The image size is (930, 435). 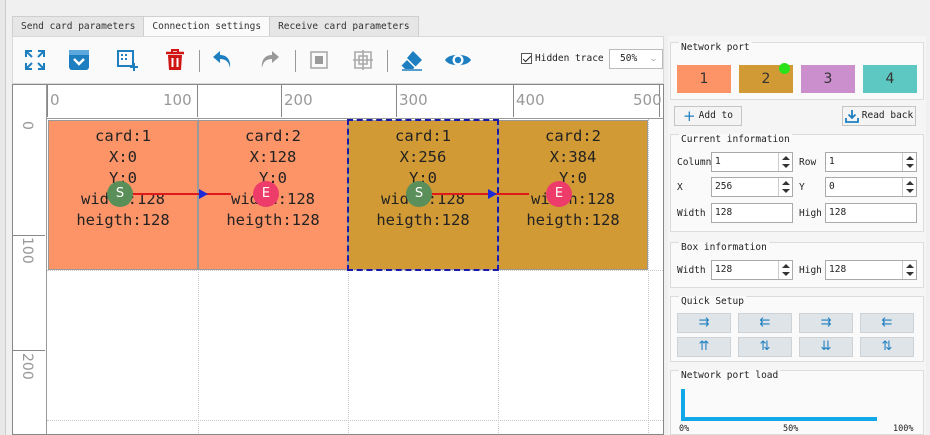 I want to click on quick-setup-button: ⇈, so click(x=704, y=347).